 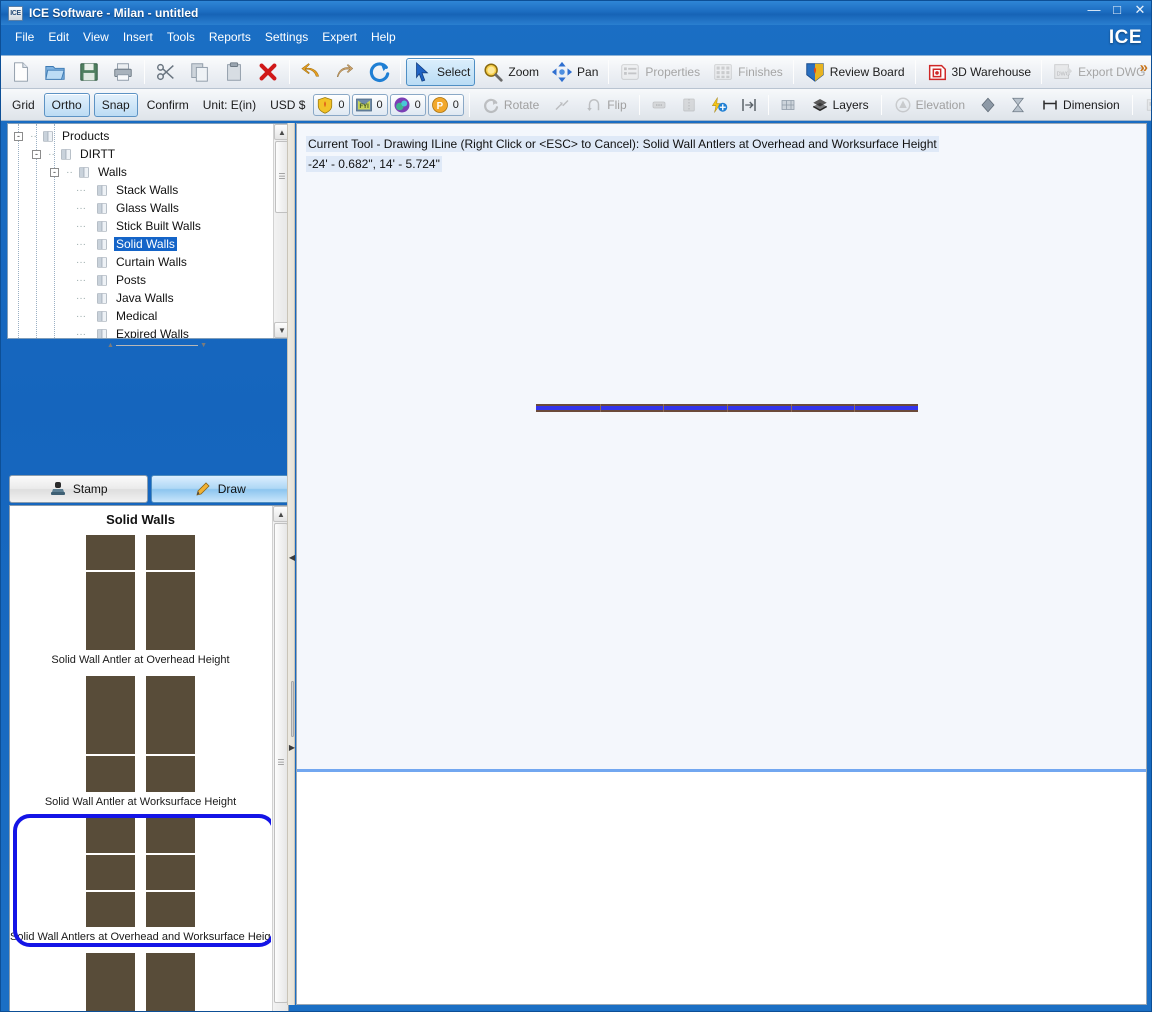 I want to click on menu-file: File, so click(x=24, y=37).